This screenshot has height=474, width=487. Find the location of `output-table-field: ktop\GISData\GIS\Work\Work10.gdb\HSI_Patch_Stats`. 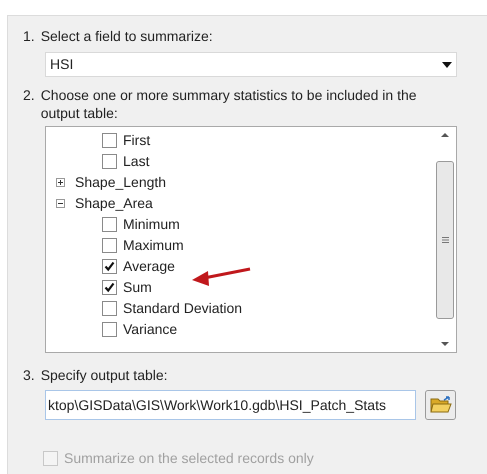

output-table-field: ktop\GISData\GIS\Work\Work10.gdb\HSI_Patch_Stats is located at coordinates (230, 405).